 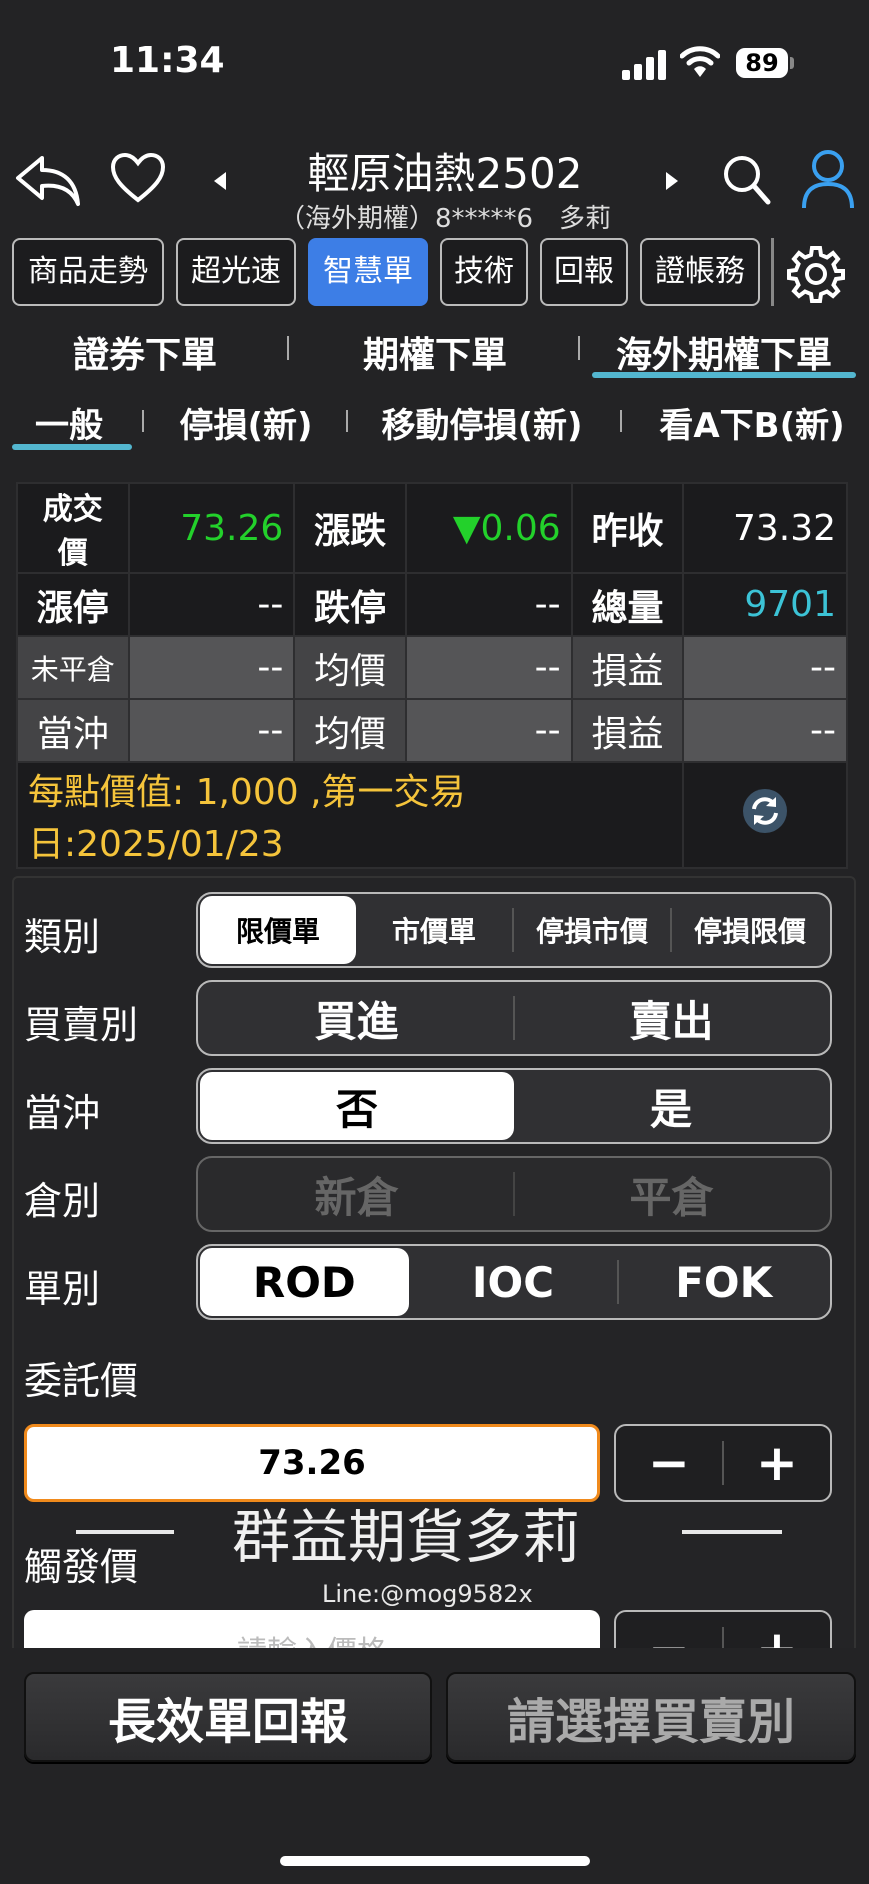 What do you see at coordinates (435, 1861) in the screenshot?
I see `home-indicator` at bounding box center [435, 1861].